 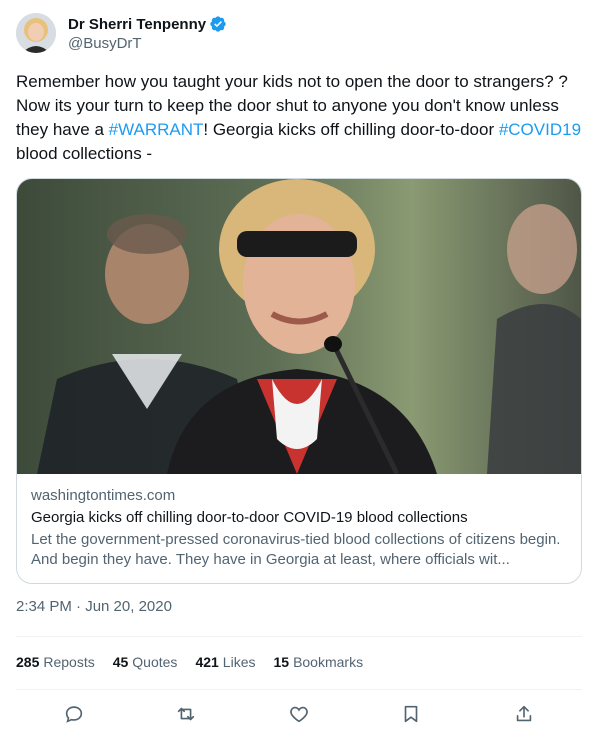 What do you see at coordinates (239, 662) in the screenshot?
I see `likes-label: Likes` at bounding box center [239, 662].